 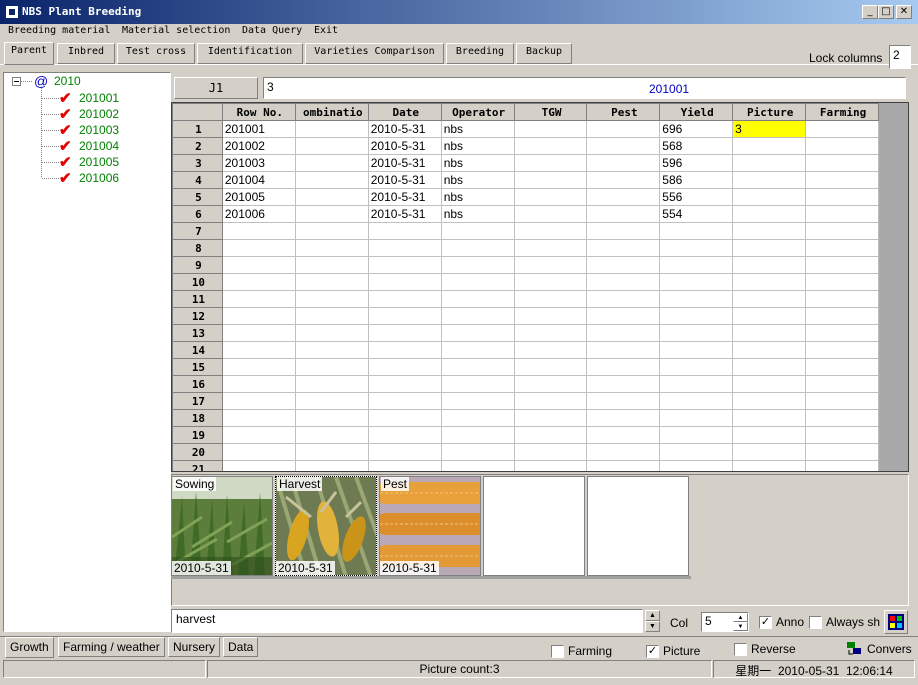 What do you see at coordinates (374, 53) in the screenshot?
I see `tab-varieties-comparison: Varieties Comparison` at bounding box center [374, 53].